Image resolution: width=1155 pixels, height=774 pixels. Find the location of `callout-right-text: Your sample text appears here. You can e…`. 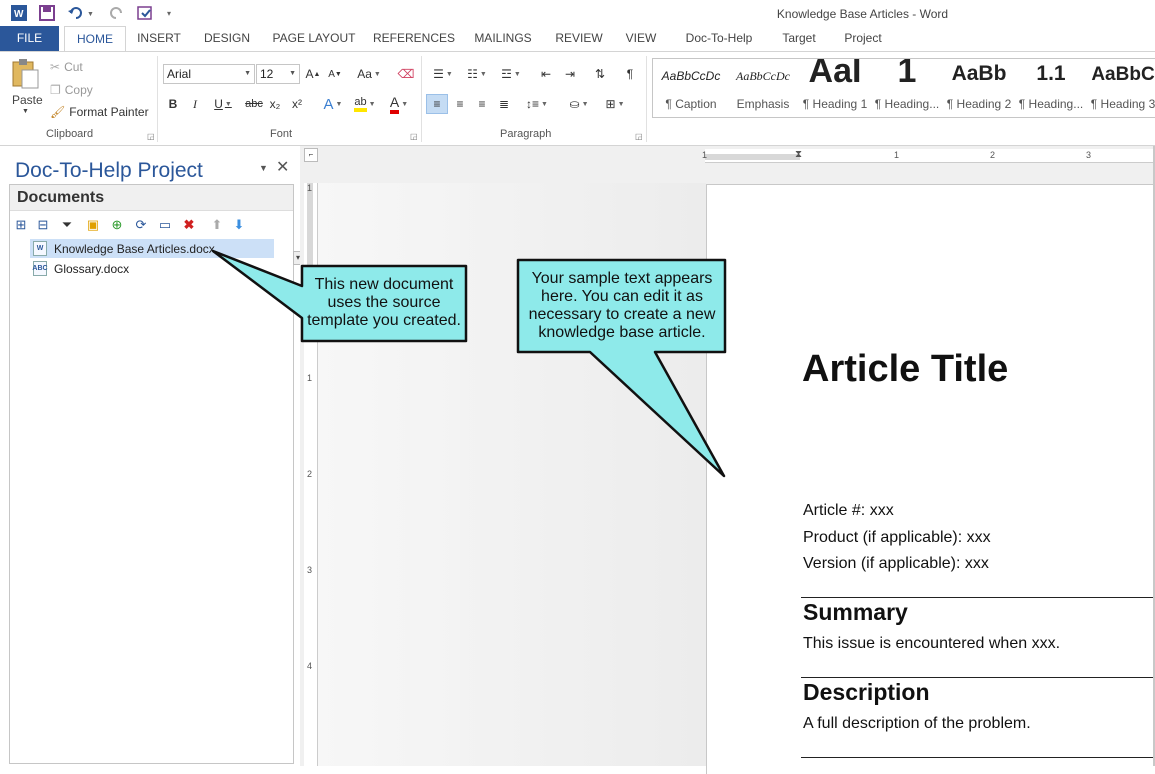

callout-right-text: Your sample text appears here. You can e… is located at coordinates (622, 305).